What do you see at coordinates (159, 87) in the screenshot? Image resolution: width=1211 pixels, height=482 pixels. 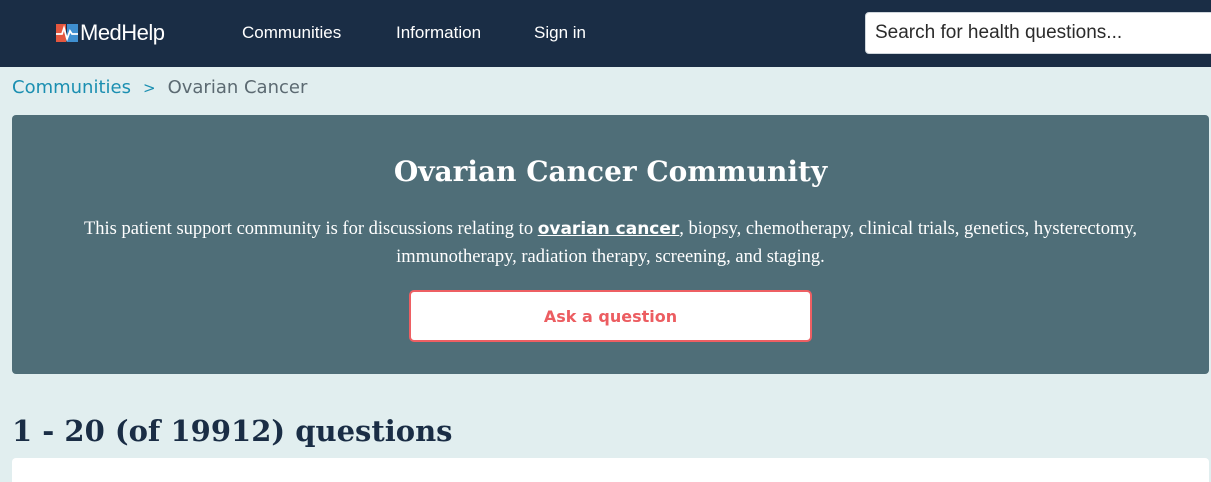 I see `breadcrumb: Communities > Ovarian Cancer` at bounding box center [159, 87].